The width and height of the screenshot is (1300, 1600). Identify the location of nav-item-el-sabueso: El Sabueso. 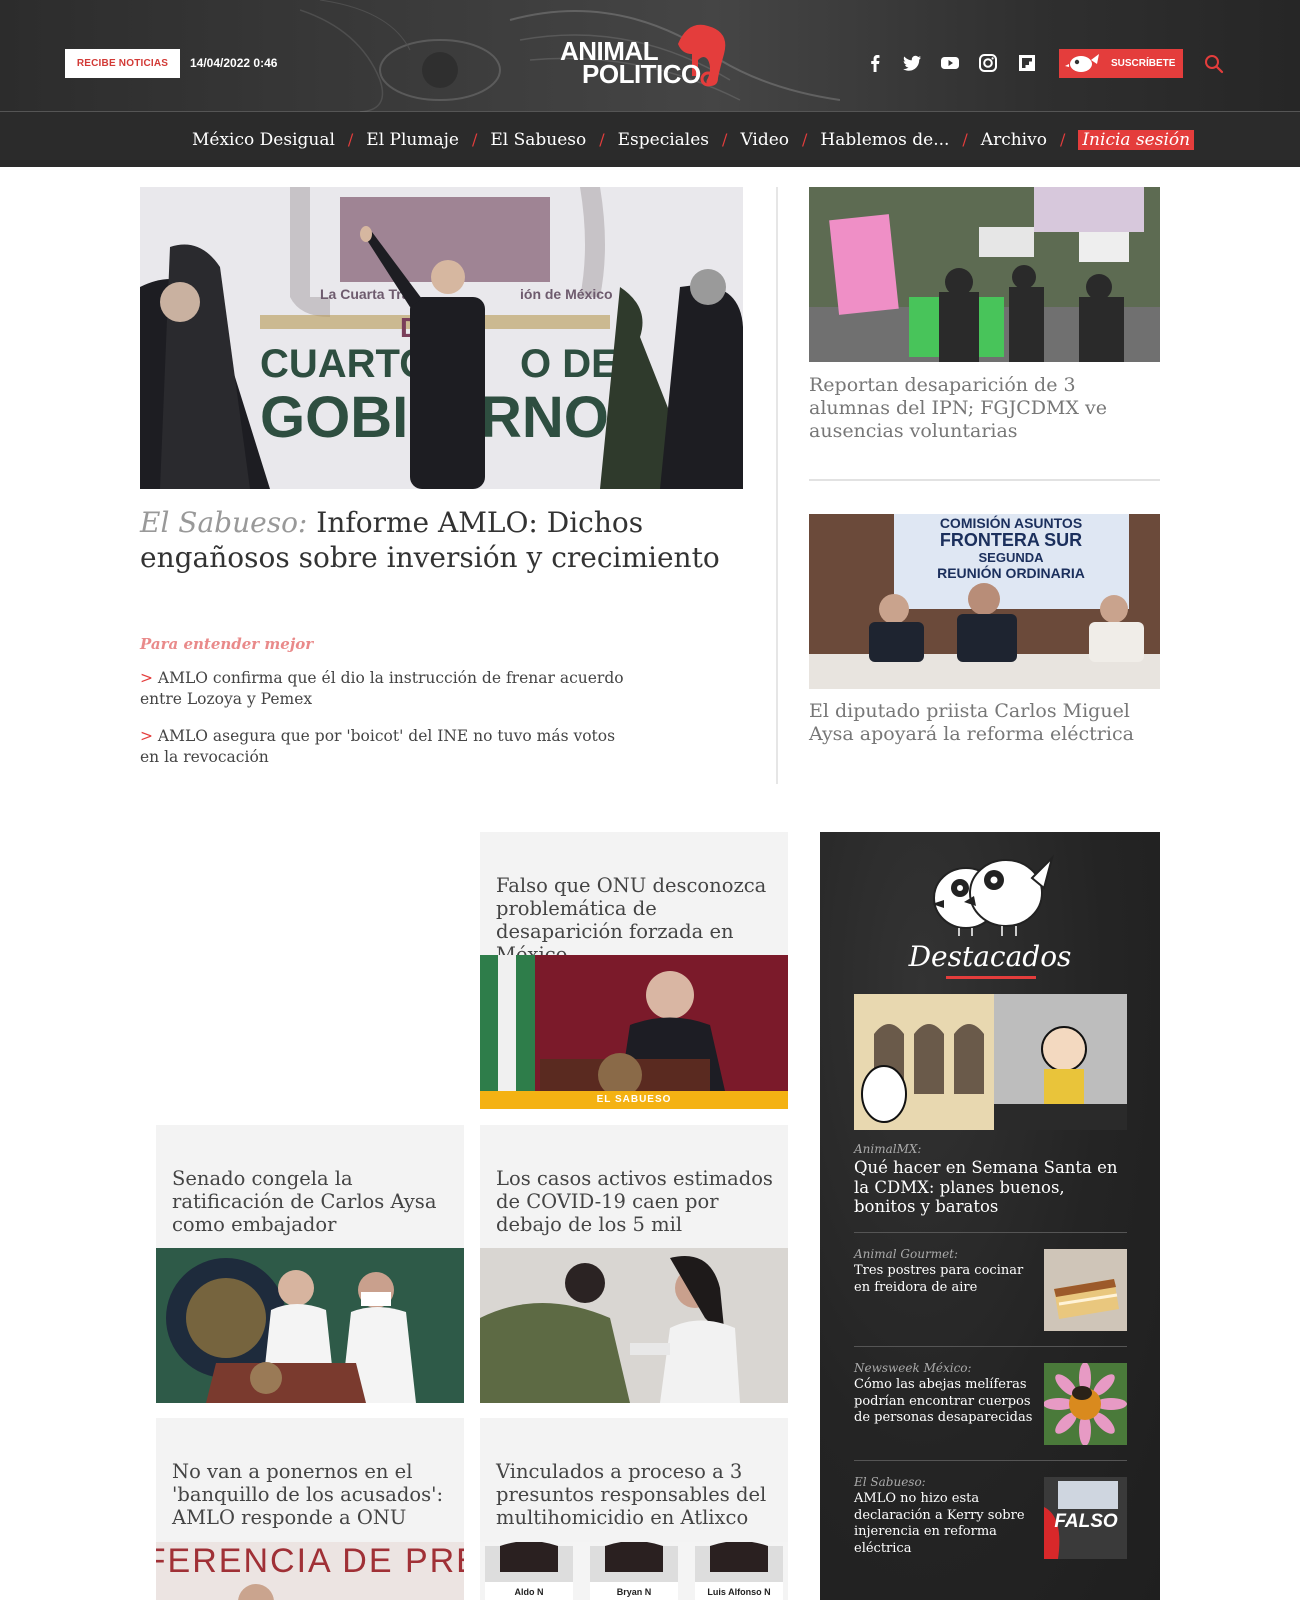
(538, 140).